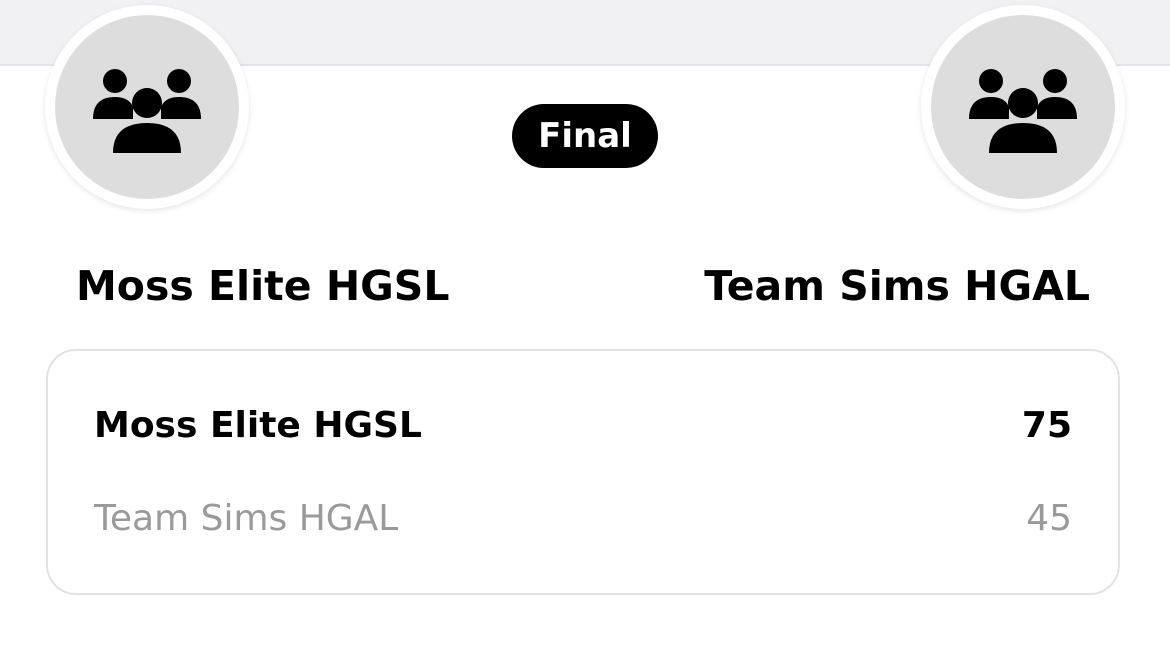 The image size is (1170, 655). I want to click on score-row-winner: Moss Elite HGSL 75, so click(583, 430).